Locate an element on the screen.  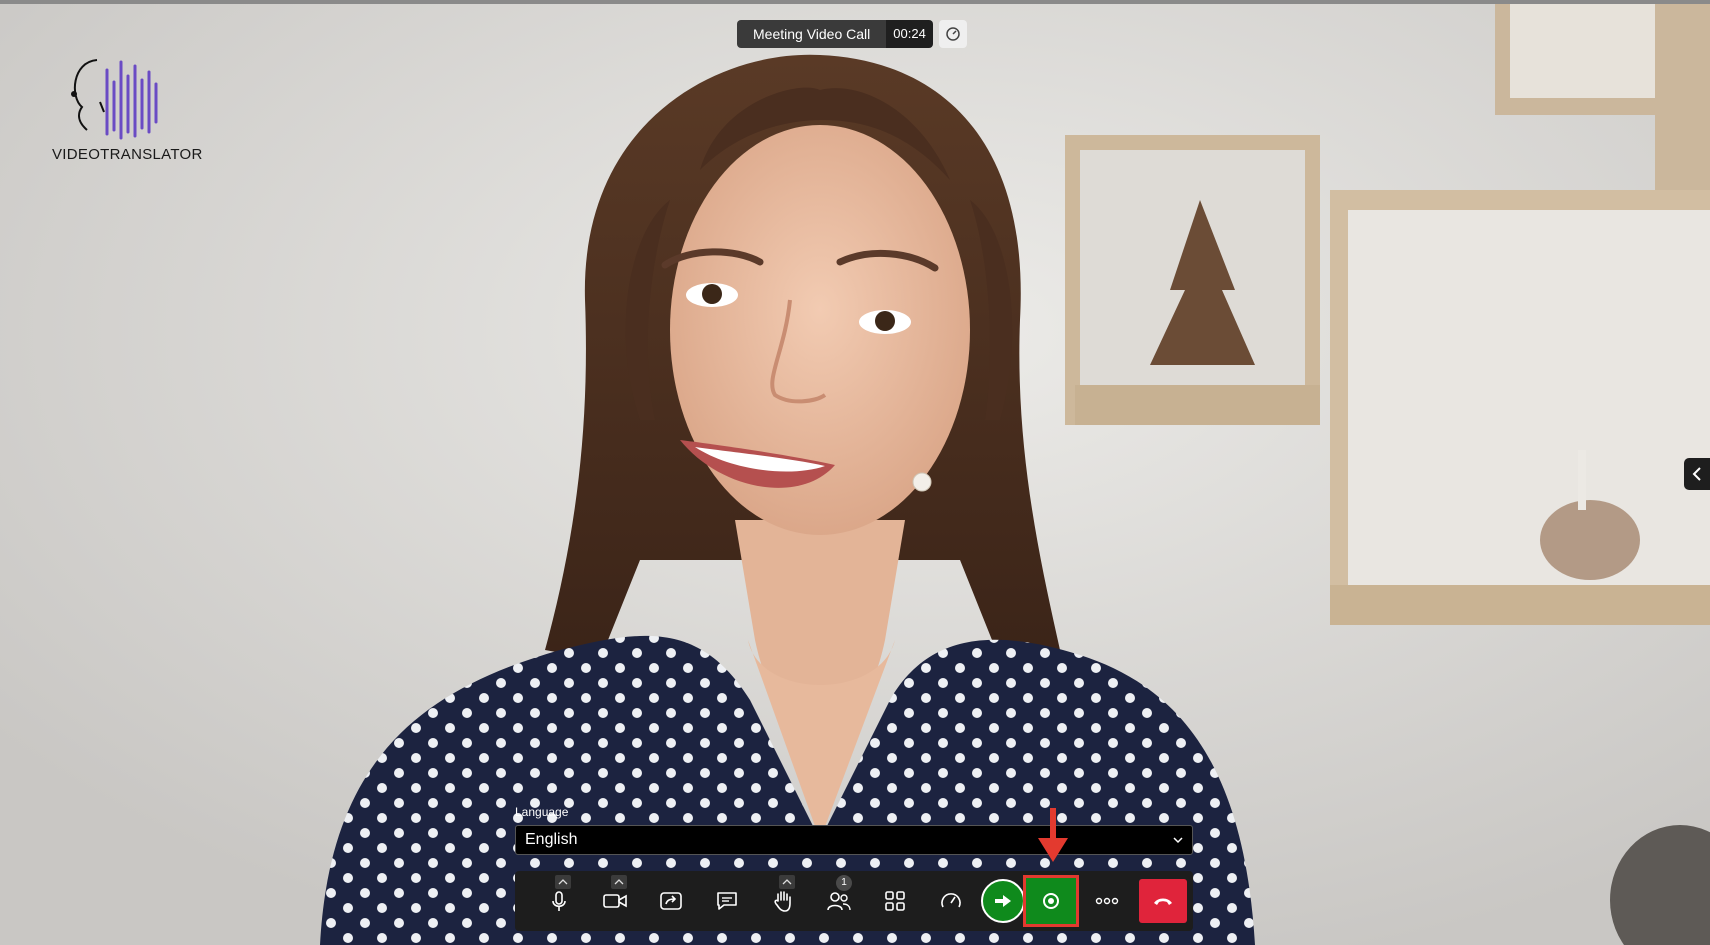
participants-count-badge: 1 is located at coordinates (844, 883).